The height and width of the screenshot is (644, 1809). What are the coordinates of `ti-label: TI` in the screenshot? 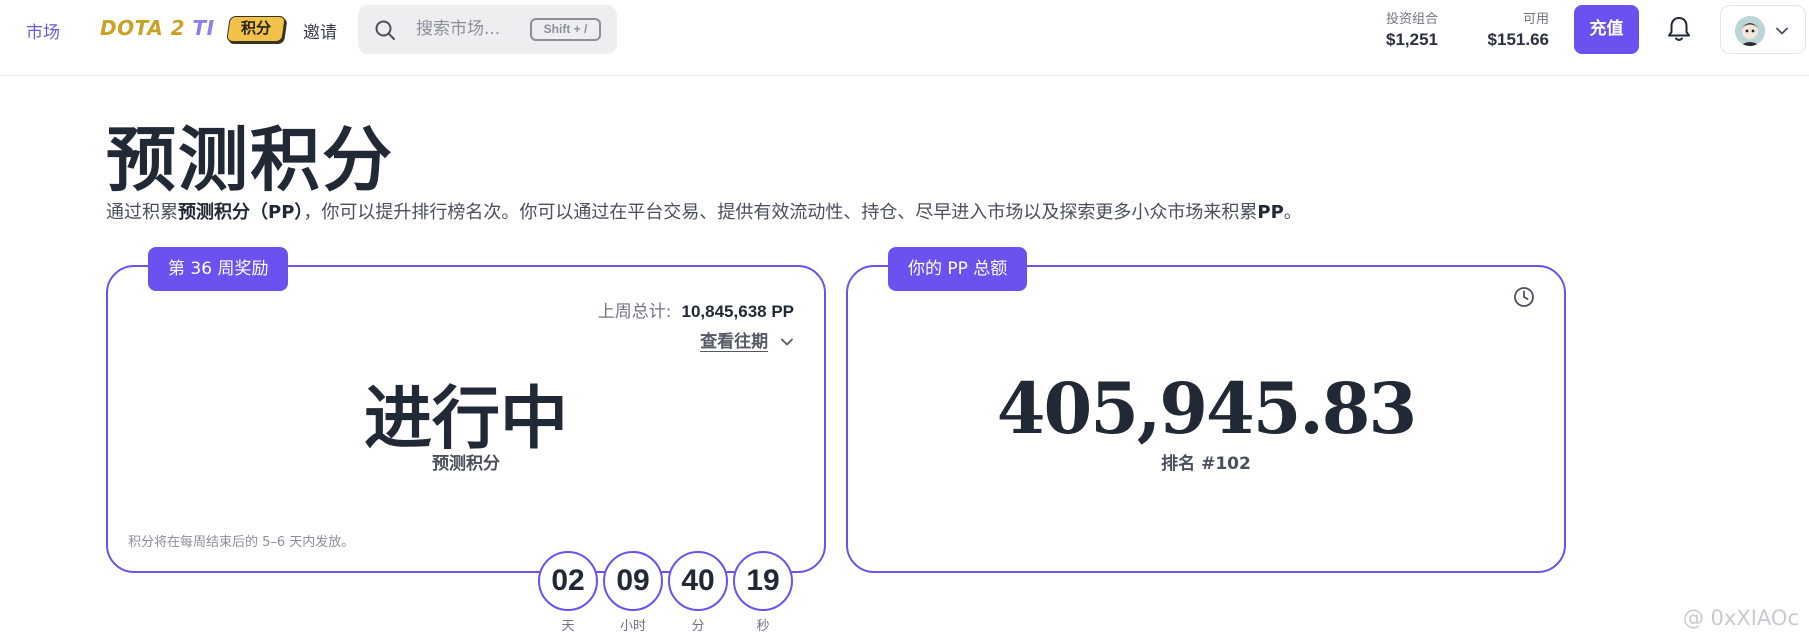 It's located at (203, 28).